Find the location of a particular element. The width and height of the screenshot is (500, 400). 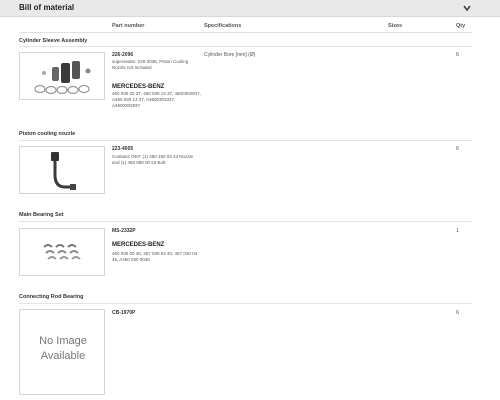

cylinder-sleeve-kit-icon is located at coordinates (62, 78).